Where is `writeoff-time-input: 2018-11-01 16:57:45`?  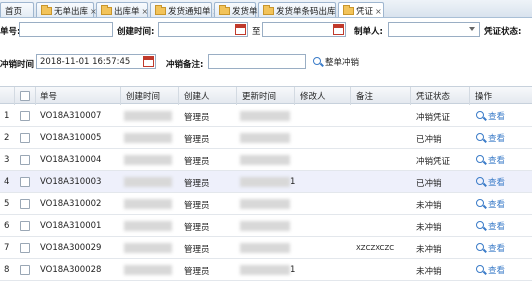 writeoff-time-input: 2018-11-01 16:57:45 is located at coordinates (96, 61).